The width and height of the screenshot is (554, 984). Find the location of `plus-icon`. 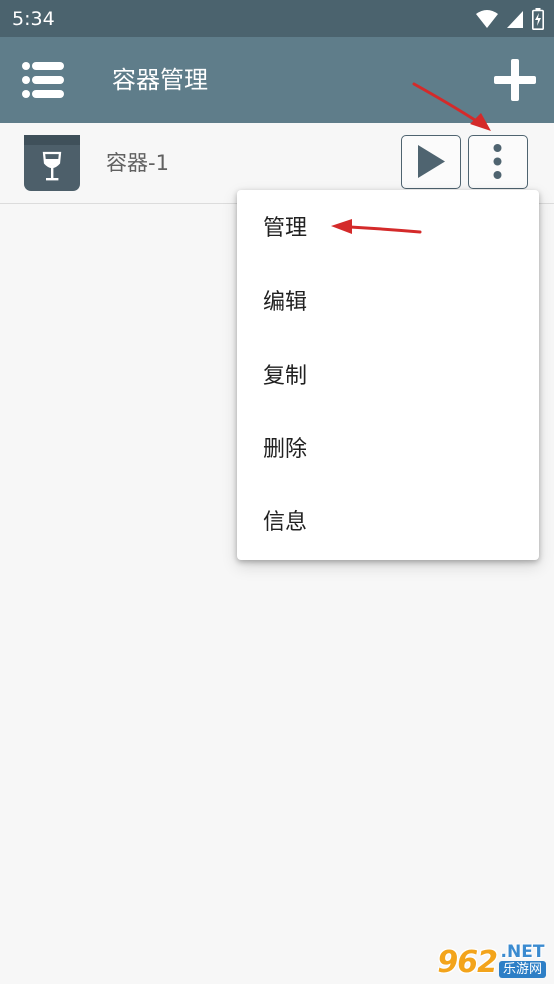

plus-icon is located at coordinates (515, 80).